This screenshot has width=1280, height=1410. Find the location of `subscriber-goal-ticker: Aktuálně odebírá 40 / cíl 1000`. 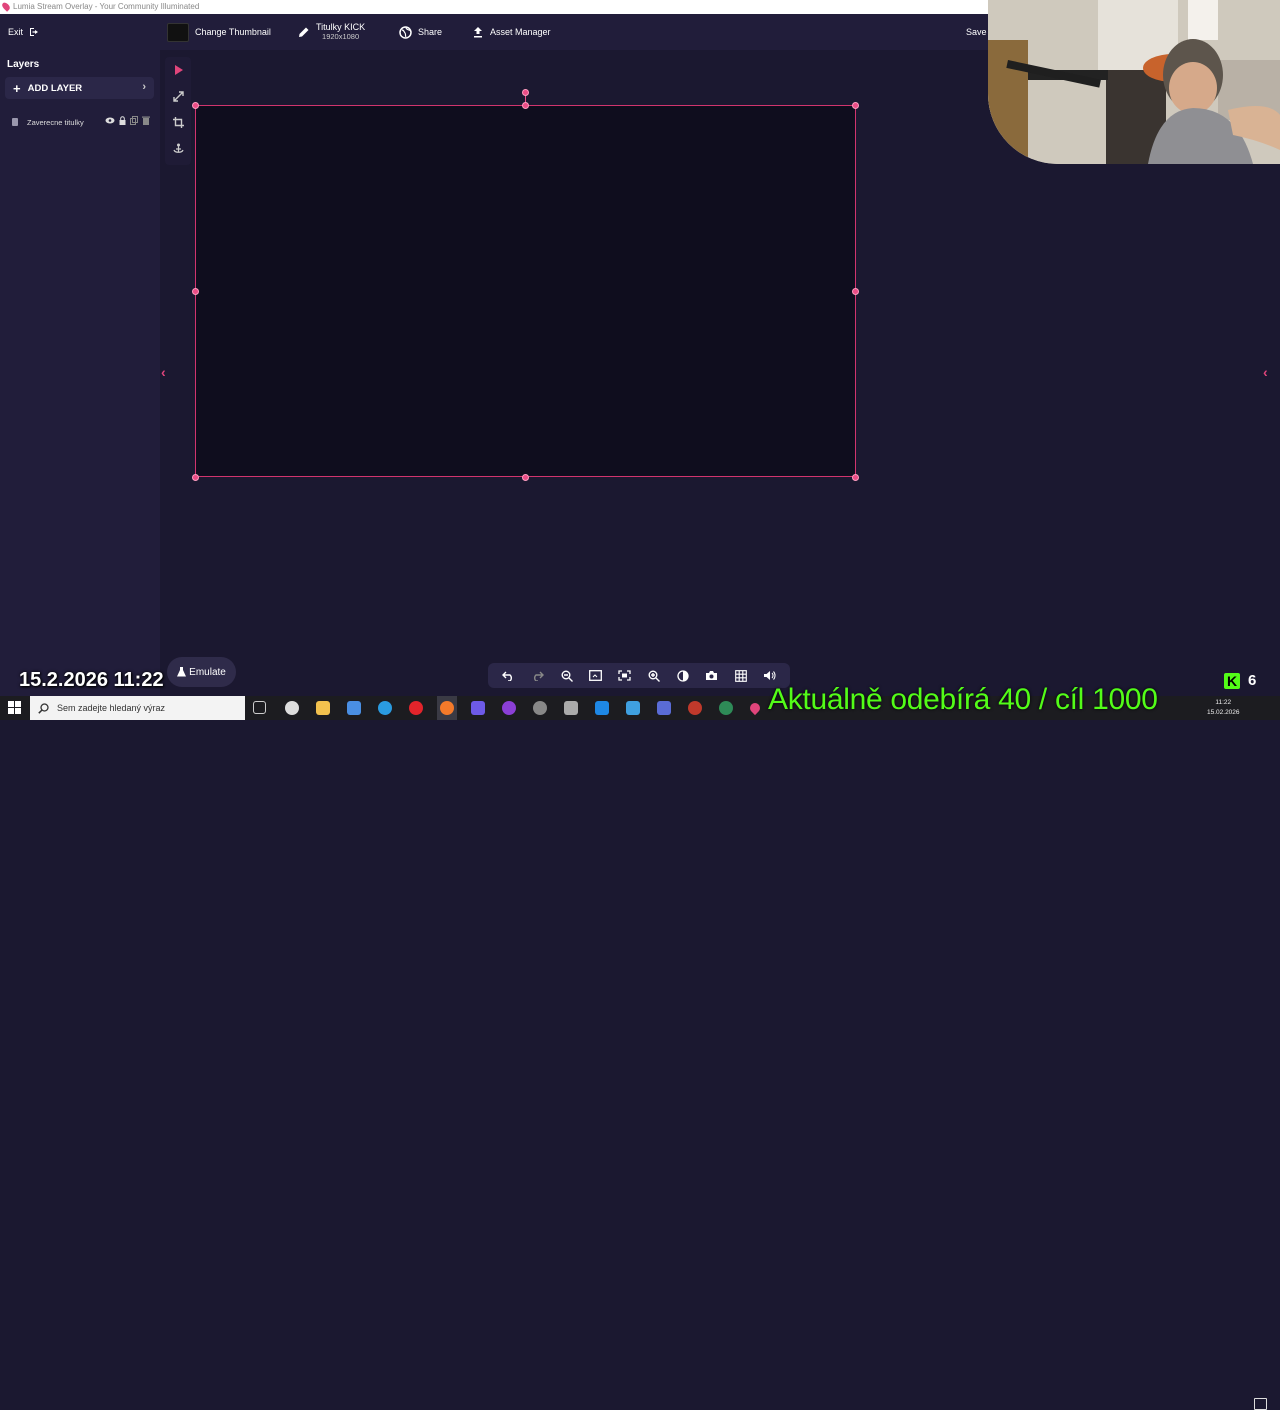

subscriber-goal-ticker: Aktuálně odebírá 40 / cíl 1000 is located at coordinates (963, 699).